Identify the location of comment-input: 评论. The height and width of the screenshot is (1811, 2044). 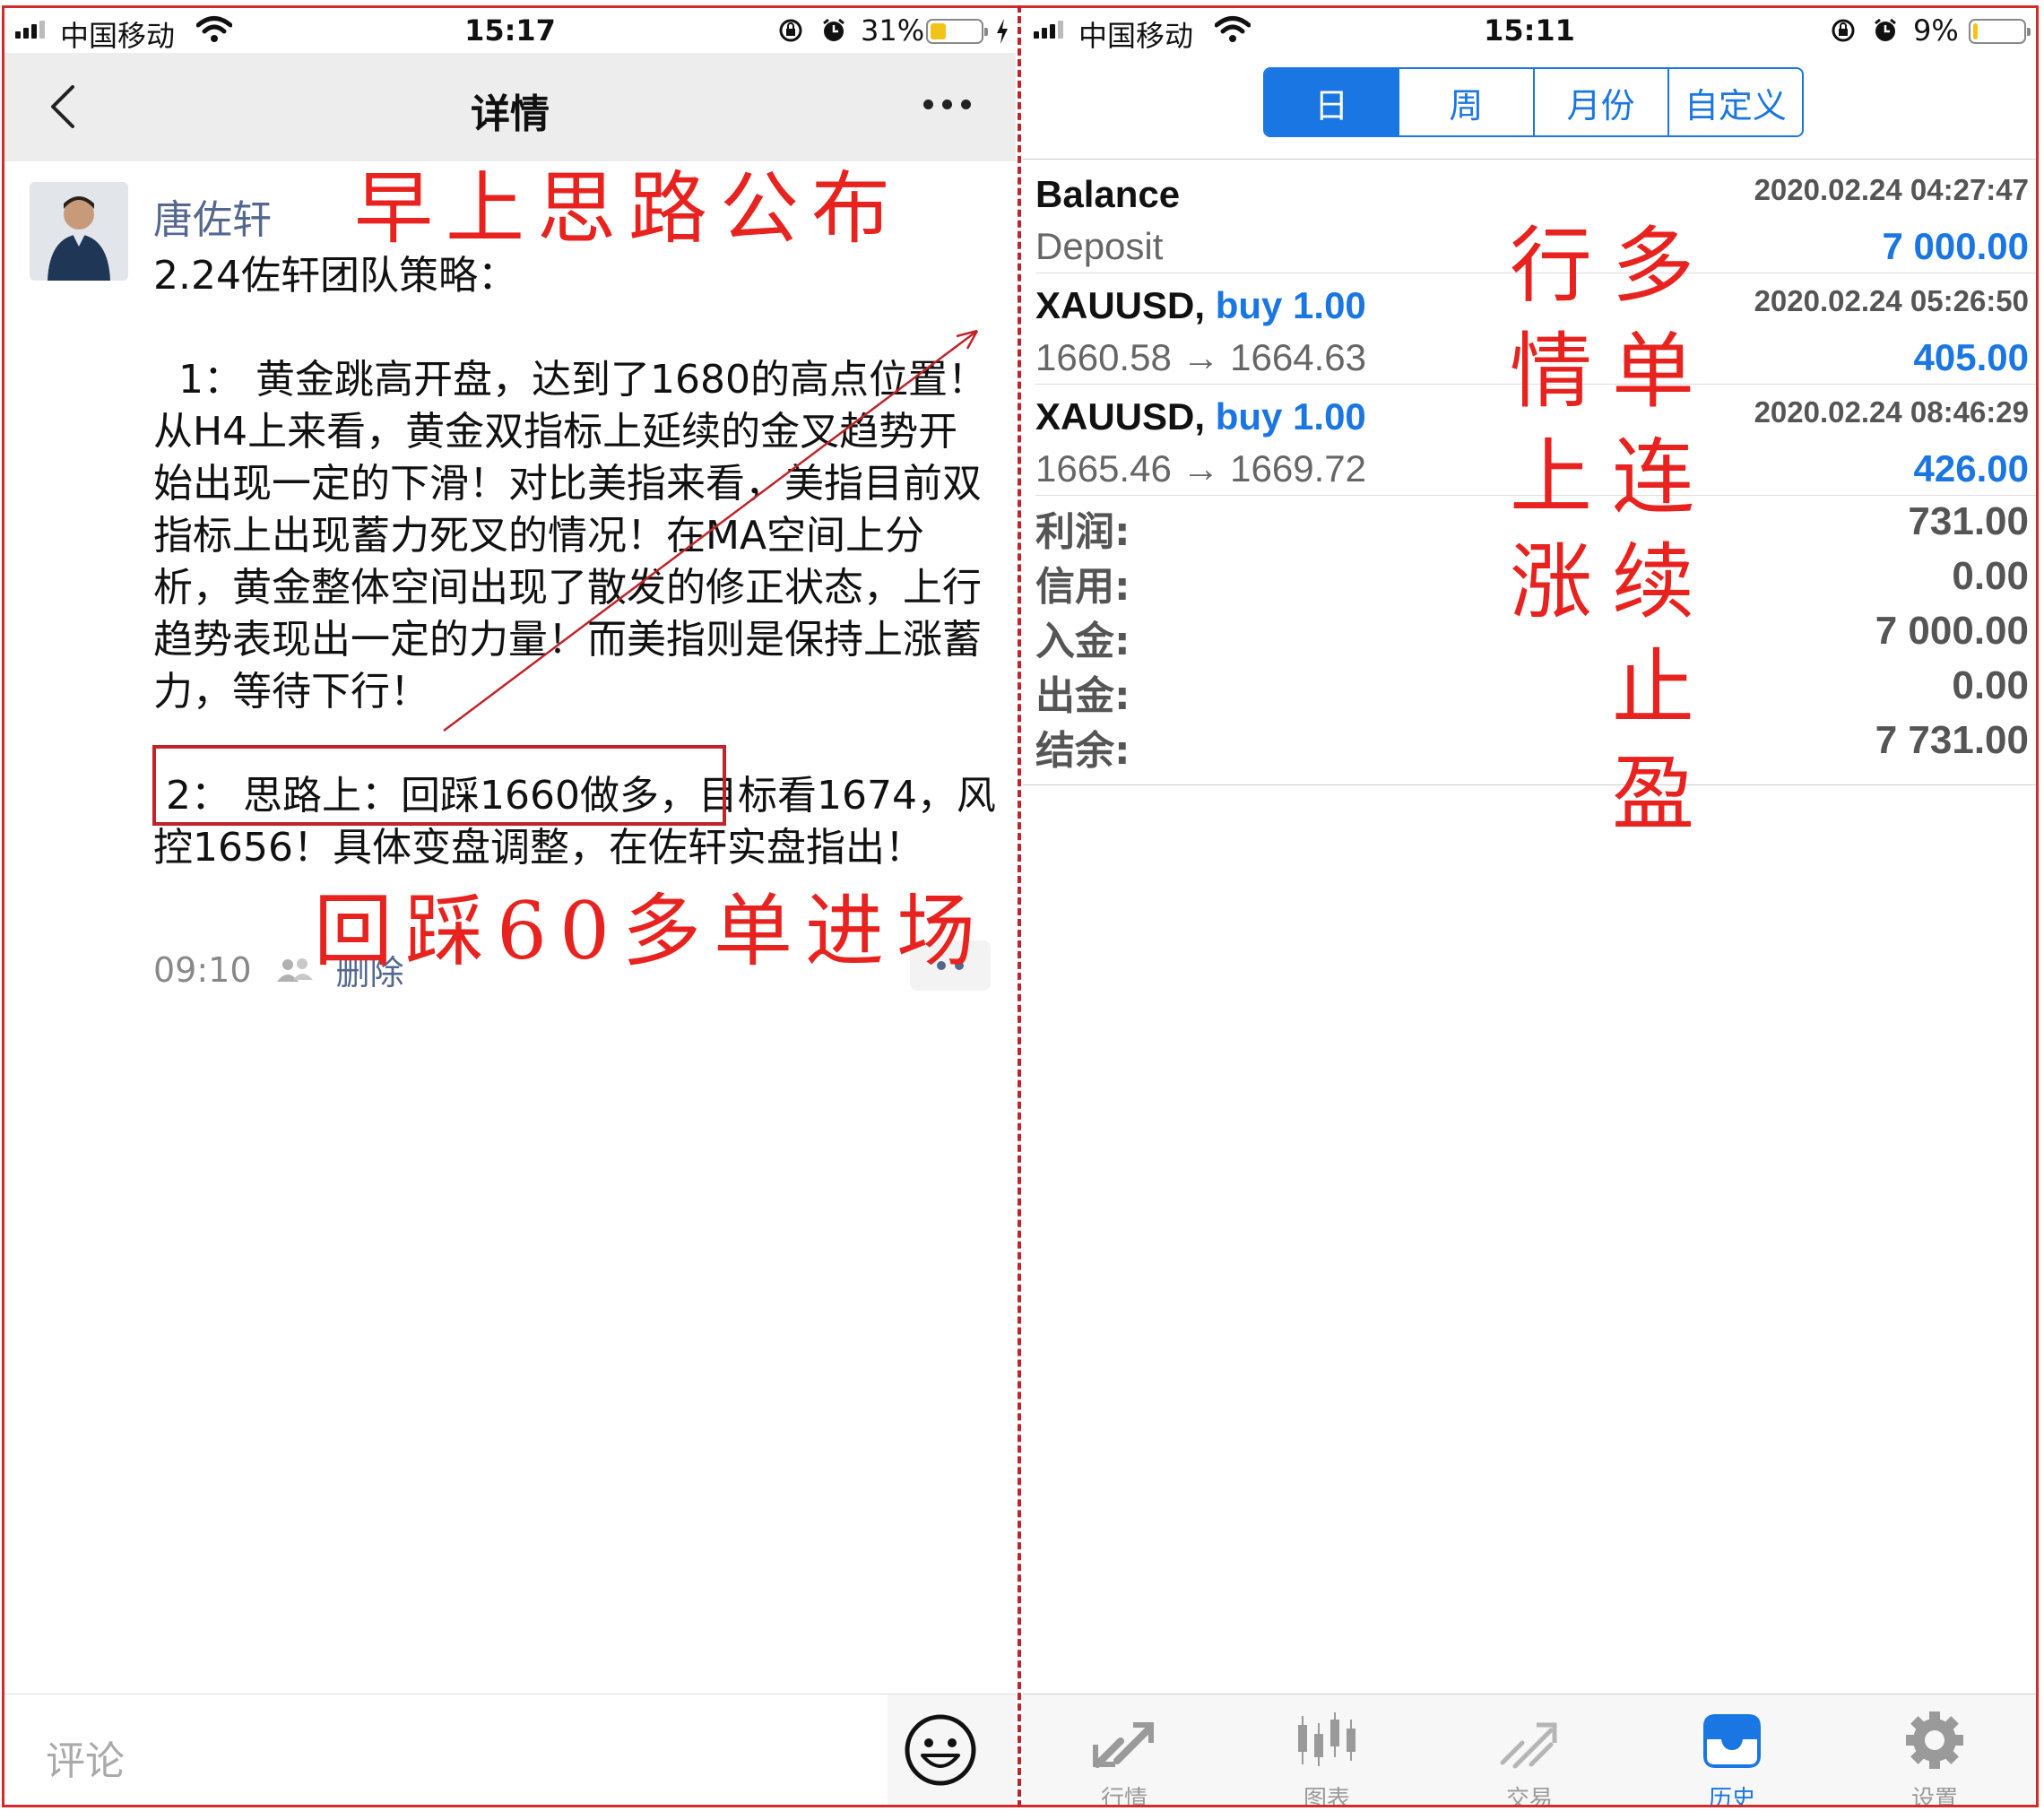
(446, 1749).